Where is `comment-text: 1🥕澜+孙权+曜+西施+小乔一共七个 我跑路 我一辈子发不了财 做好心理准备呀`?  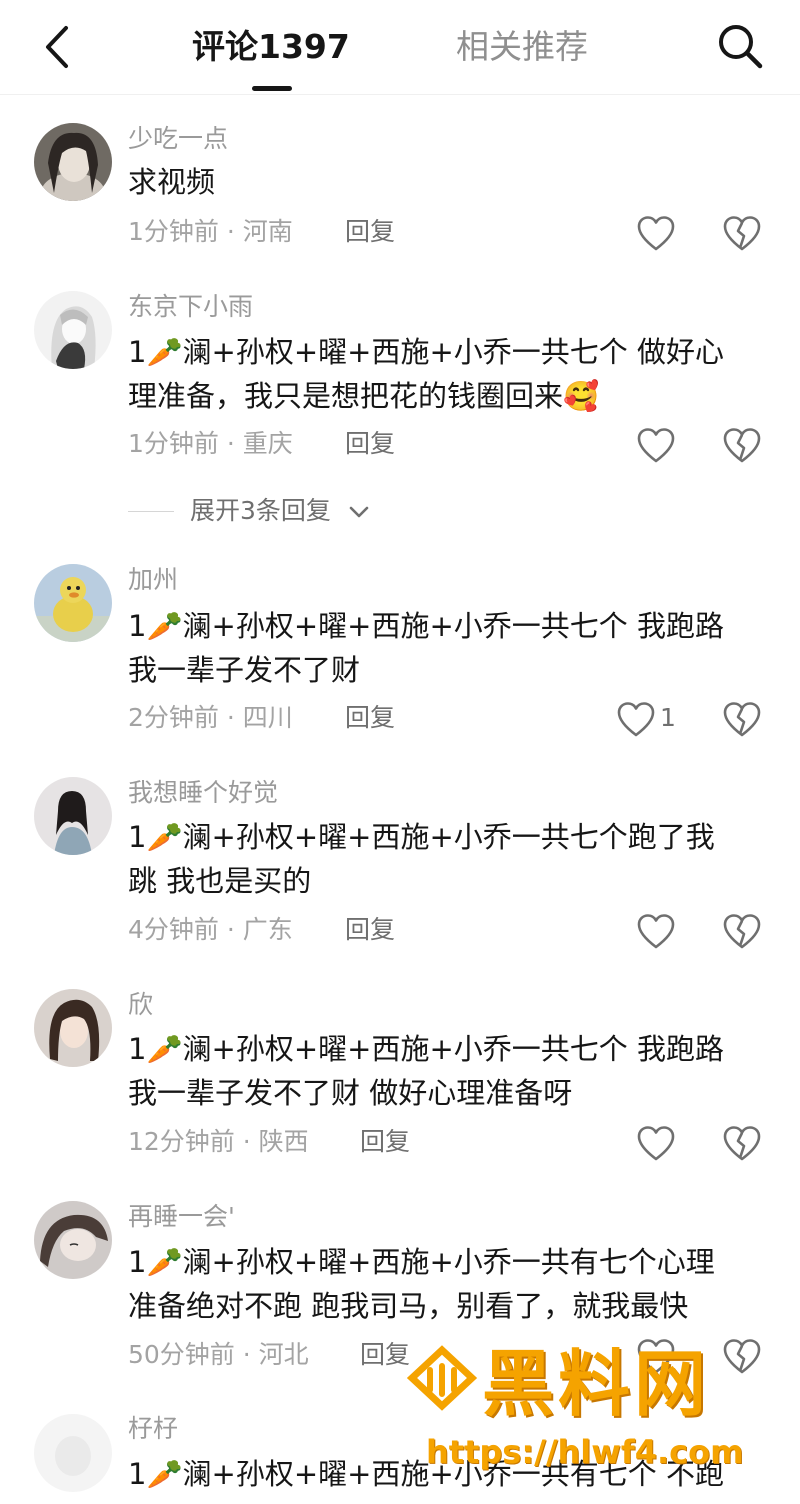 comment-text: 1🥕澜+孙权+曜+西施+小乔一共七个 我跑路 我一辈子发不了财 做好心理准备呀 is located at coordinates (426, 1071).